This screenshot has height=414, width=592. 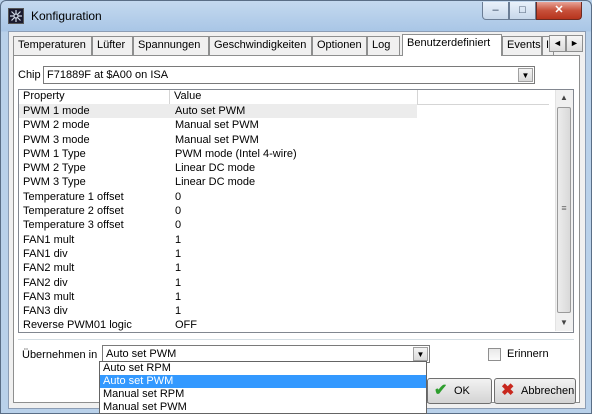 I want to click on table-row: PWM 2 Type Linear DC mode, so click(x=284, y=168).